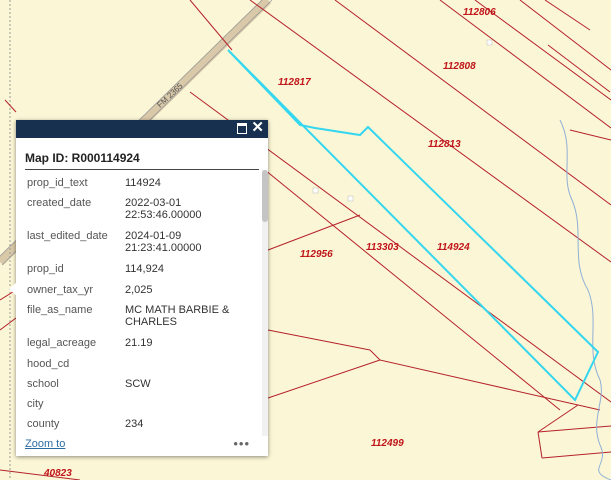 The image size is (611, 480). Describe the element at coordinates (59, 203) in the screenshot. I see `attribute-key: created_date` at that location.